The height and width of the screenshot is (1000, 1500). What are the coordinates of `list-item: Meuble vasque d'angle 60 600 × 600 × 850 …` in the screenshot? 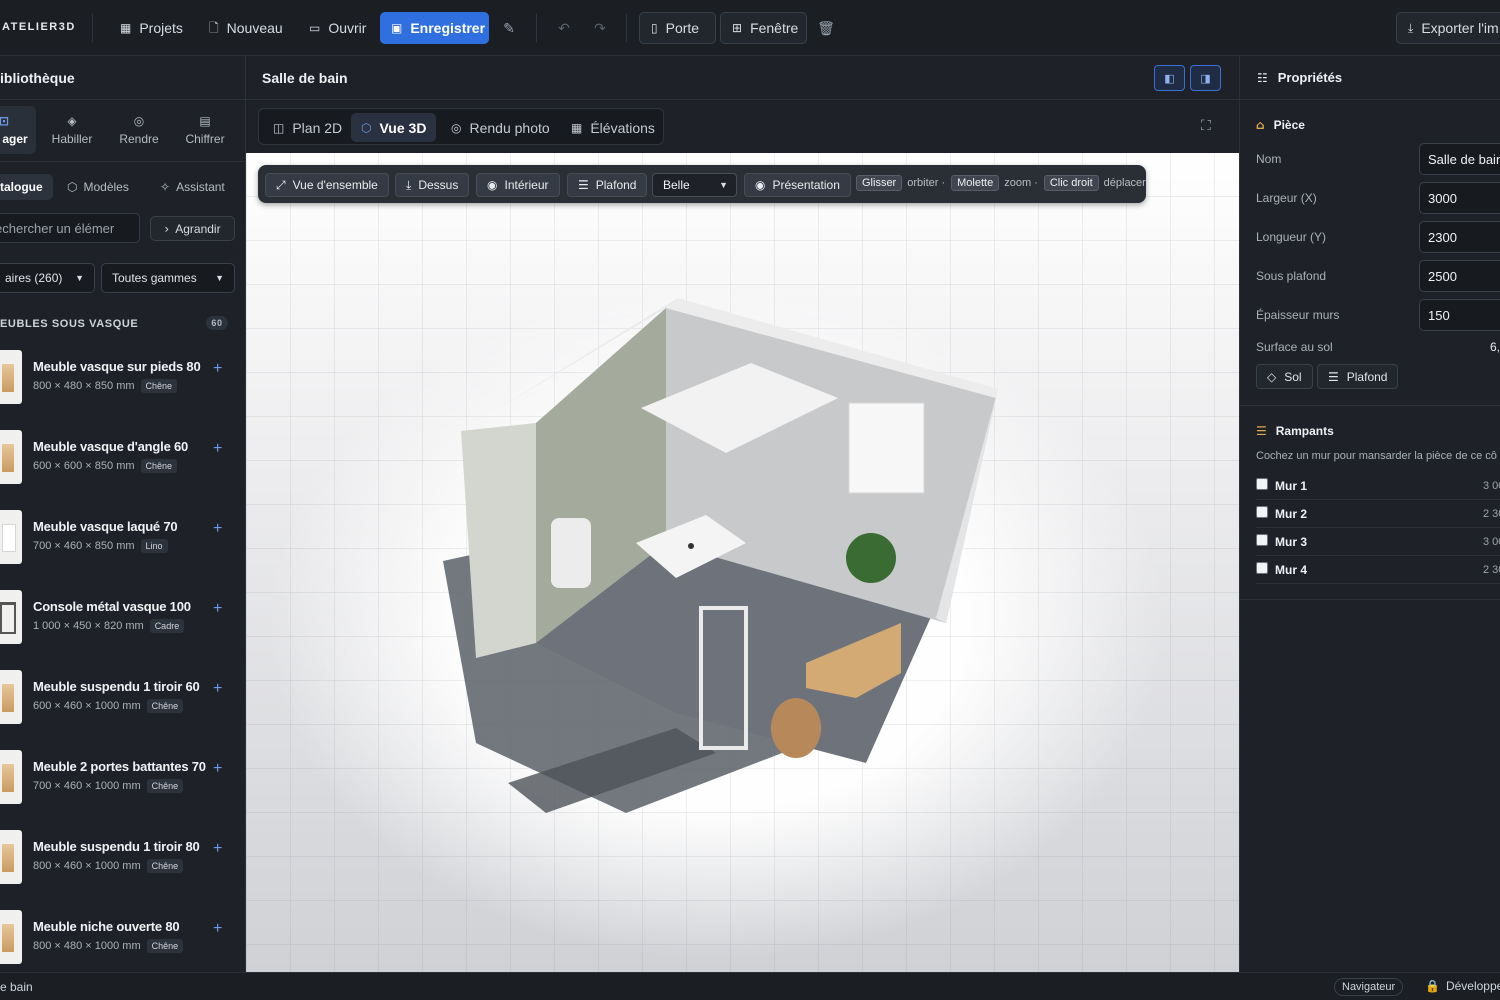 It's located at (123, 462).